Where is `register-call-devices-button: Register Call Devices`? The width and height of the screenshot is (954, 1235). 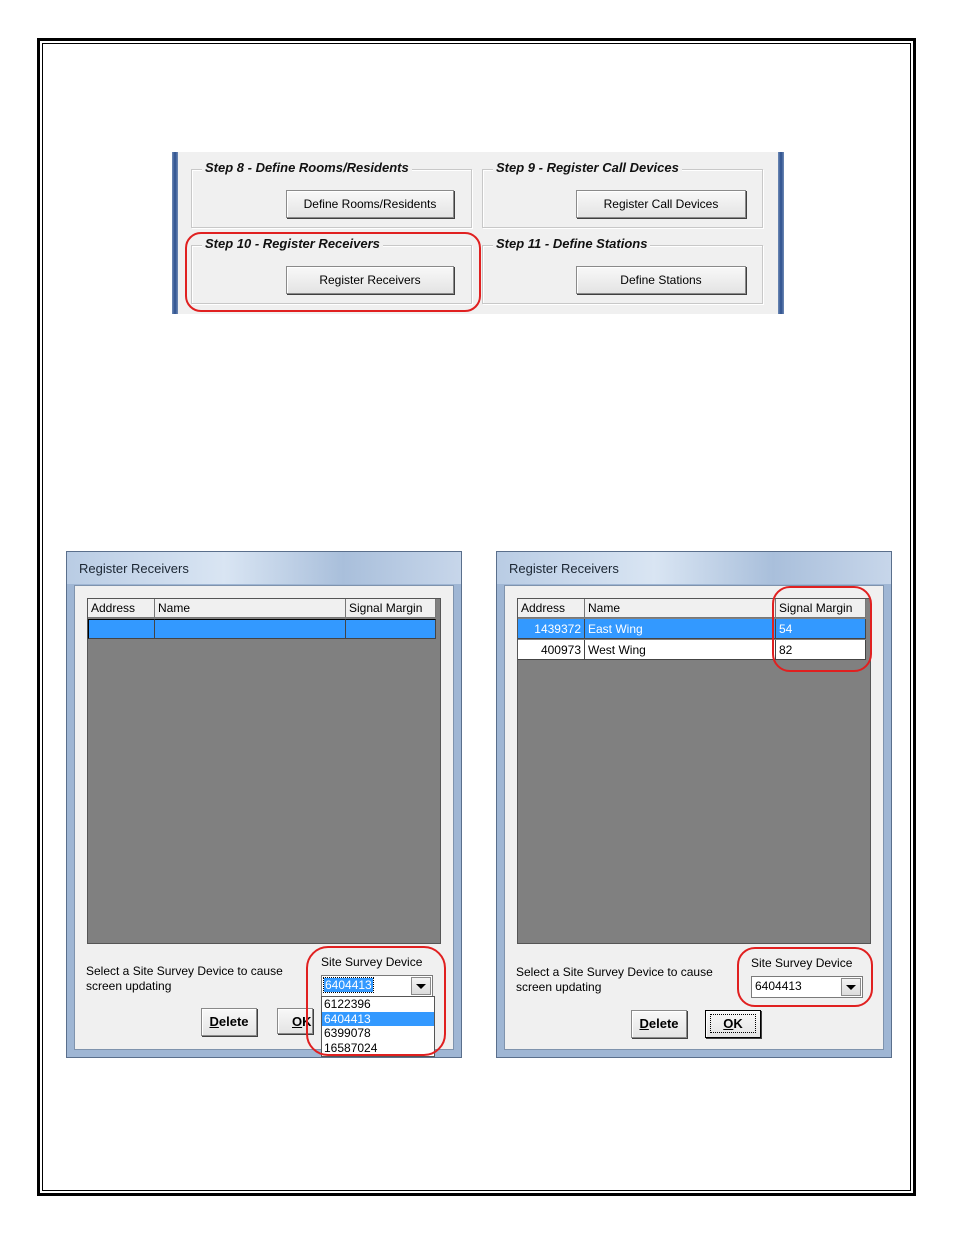 register-call-devices-button: Register Call Devices is located at coordinates (661, 204).